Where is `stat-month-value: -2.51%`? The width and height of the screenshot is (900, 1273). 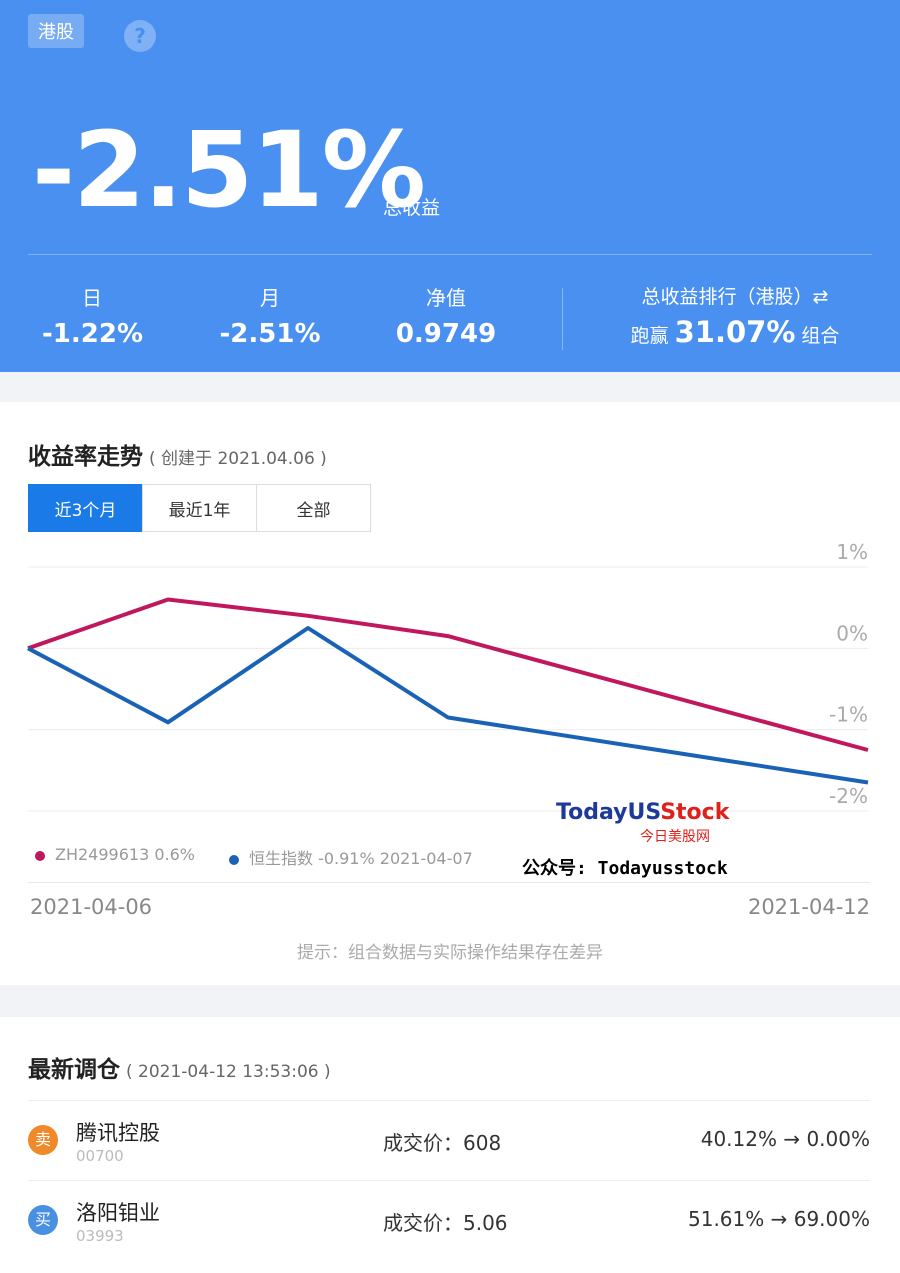 stat-month-value: -2.51% is located at coordinates (270, 334).